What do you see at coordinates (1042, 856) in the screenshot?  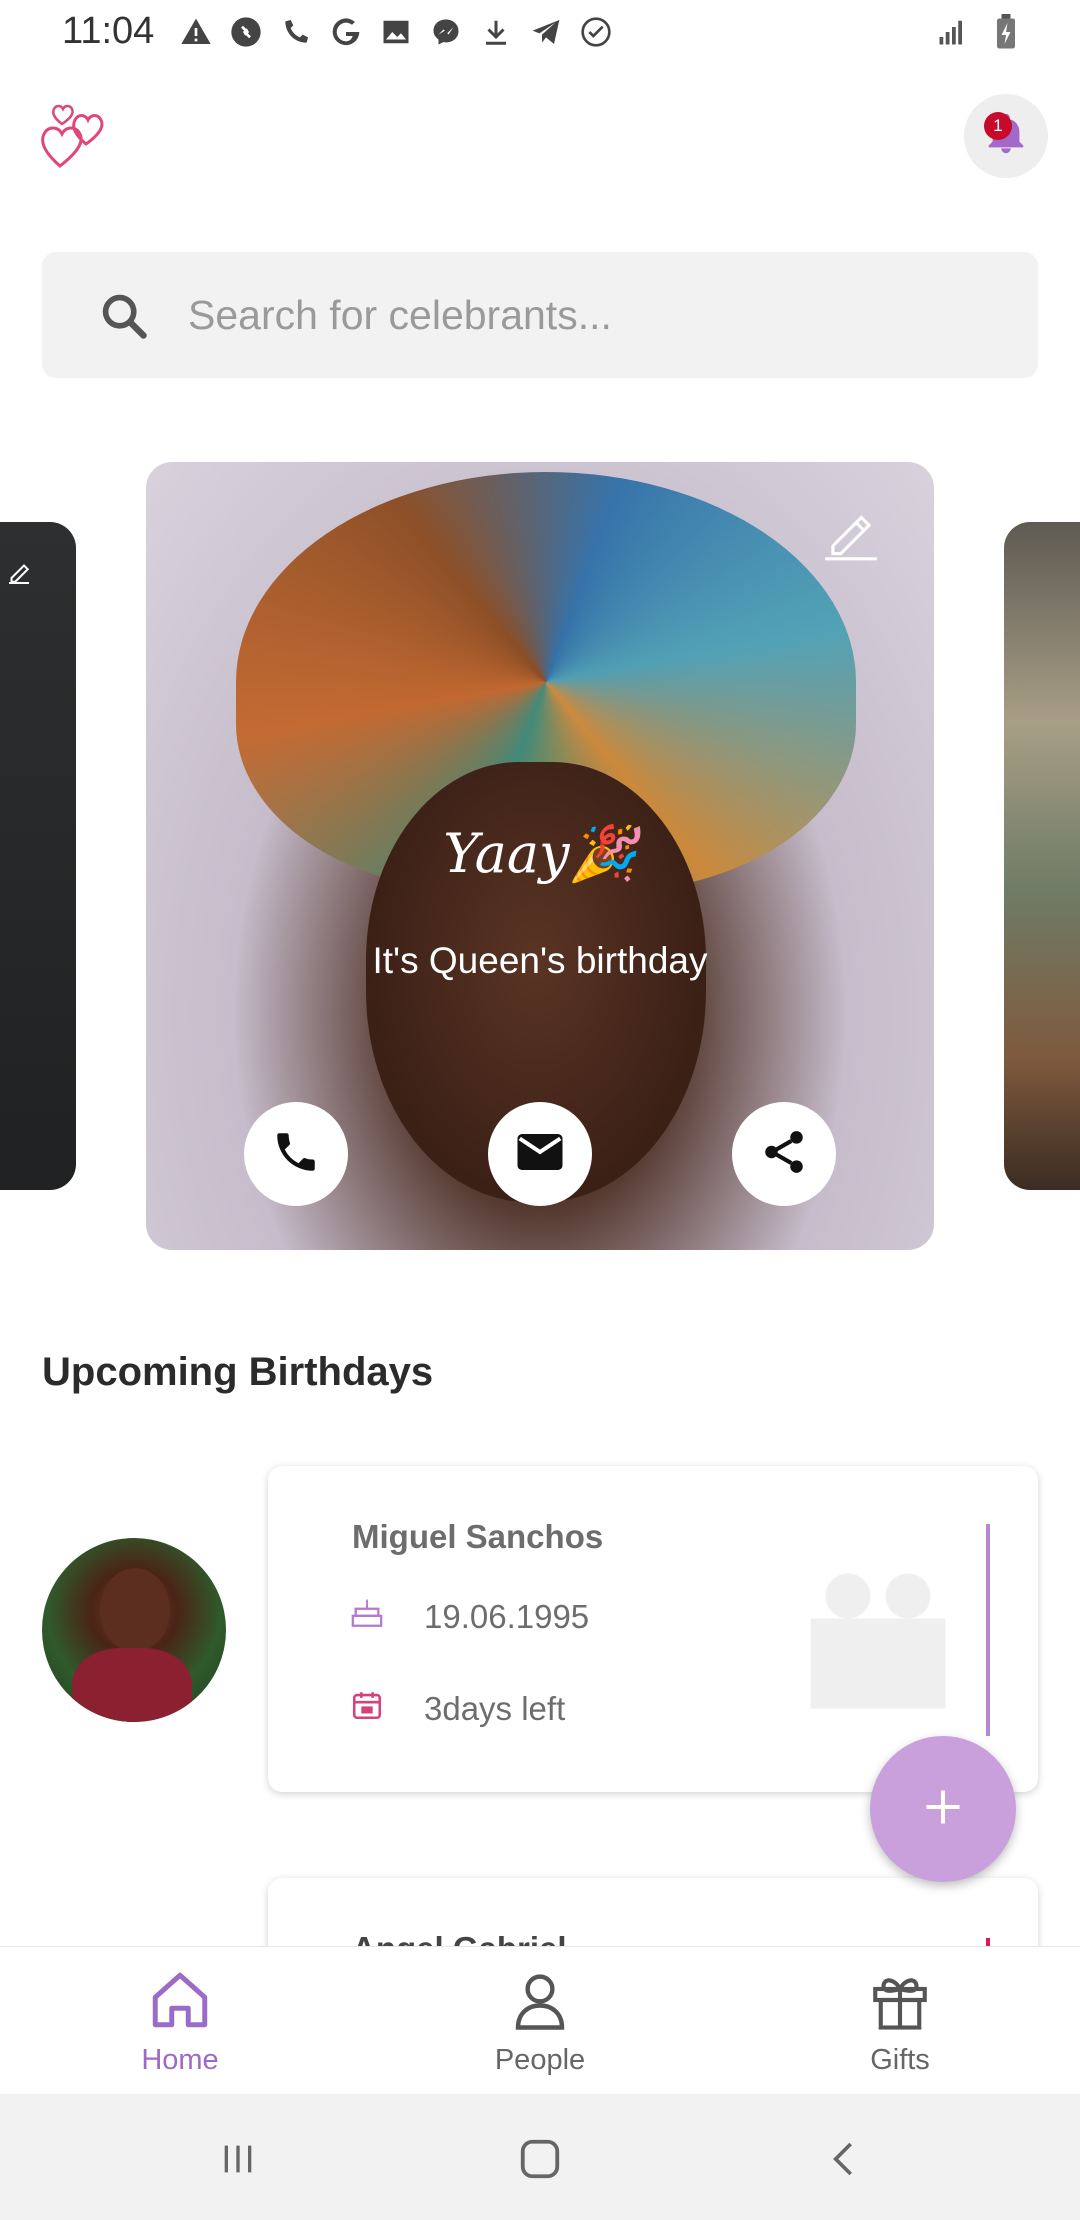 I see `carousel-card-next` at bounding box center [1042, 856].